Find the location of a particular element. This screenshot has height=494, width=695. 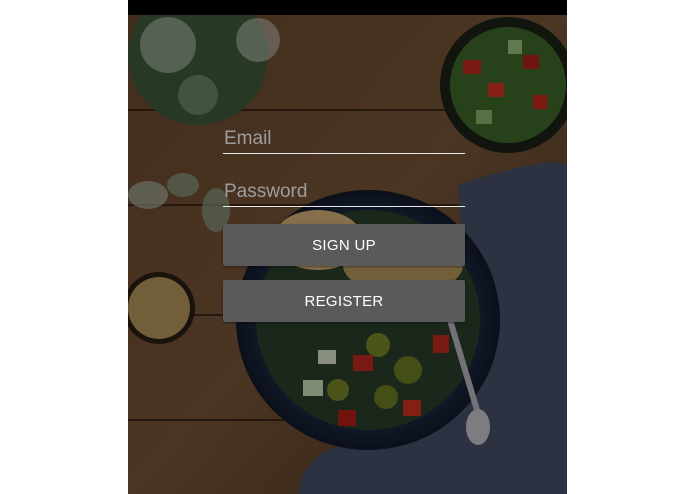

sign-up-button: SIGN UP is located at coordinates (344, 245).